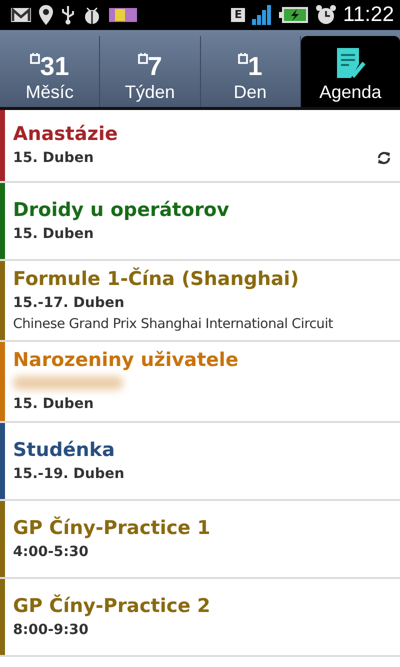 The width and height of the screenshot is (400, 667). I want to click on agenda-event: Formule 1-Čína (Shanghai) 15.-17. Duben Chinese Grand Prix Shanghai International Circuit, so click(202, 300).